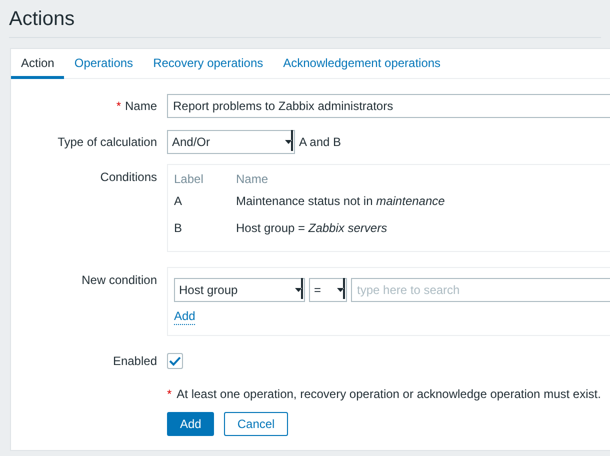 This screenshot has width=610, height=456. I want to click on check-icon, so click(175, 361).